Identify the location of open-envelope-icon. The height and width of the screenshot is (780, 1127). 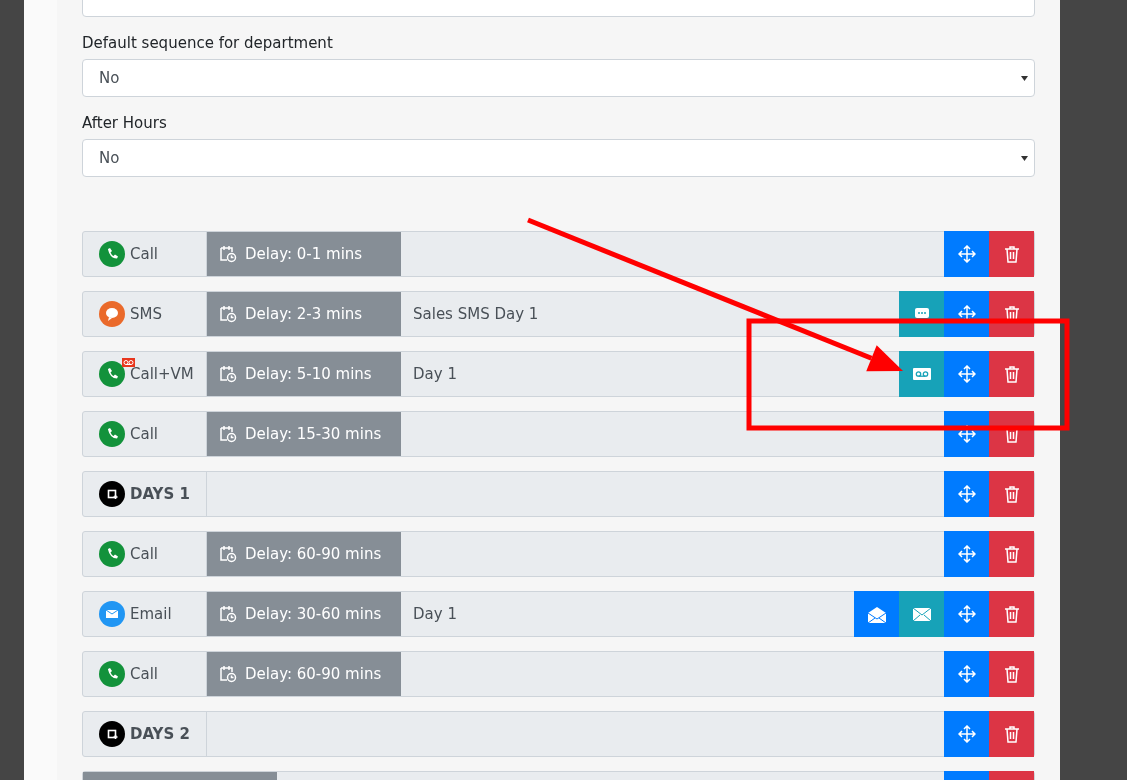
(876, 614).